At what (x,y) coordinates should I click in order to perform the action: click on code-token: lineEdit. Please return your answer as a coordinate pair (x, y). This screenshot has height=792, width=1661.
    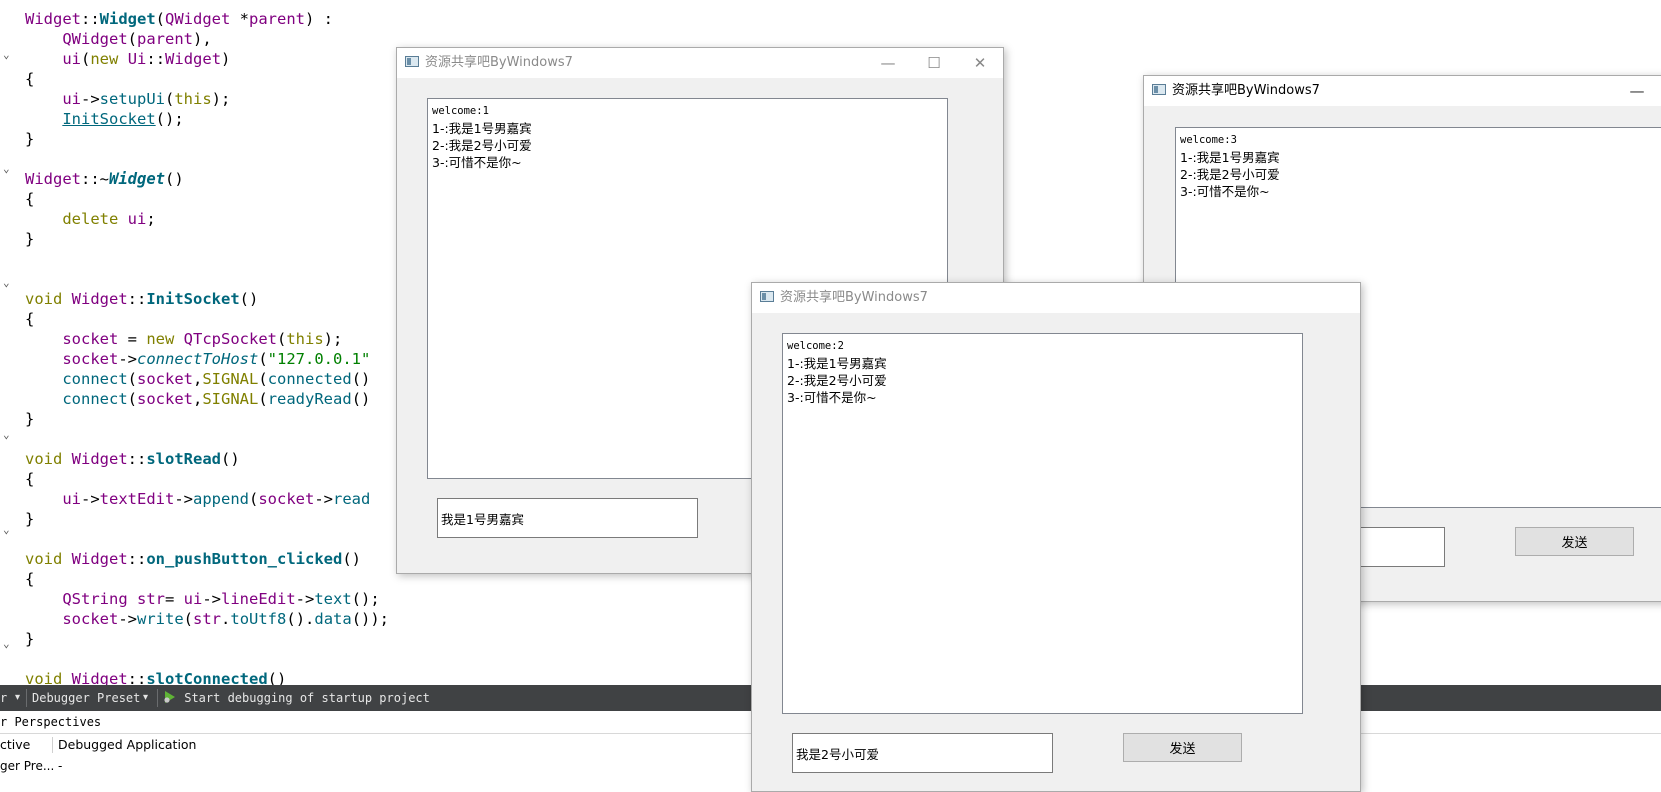
    Looking at the image, I should click on (258, 599).